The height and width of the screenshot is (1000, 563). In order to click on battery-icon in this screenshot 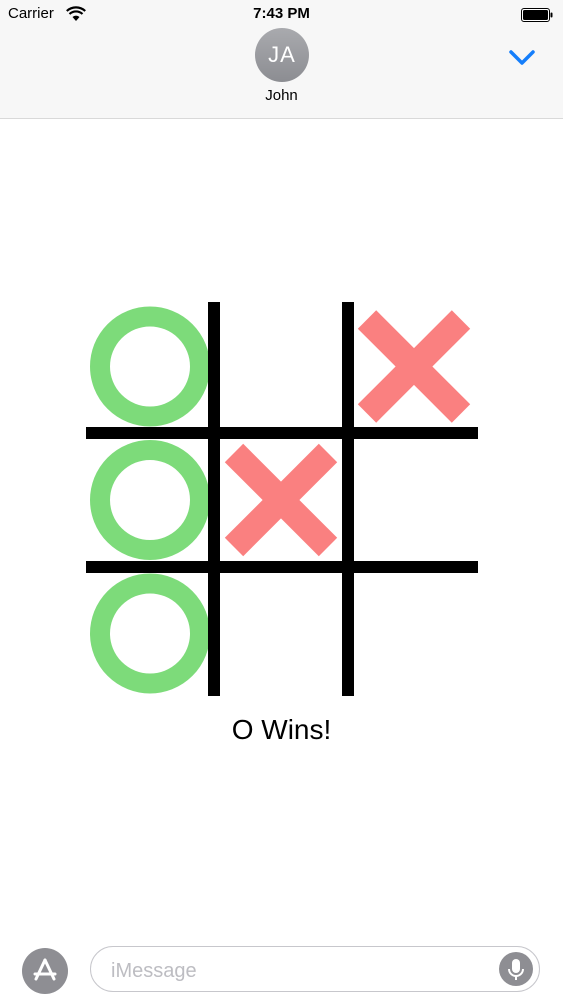, I will do `click(537, 15)`.